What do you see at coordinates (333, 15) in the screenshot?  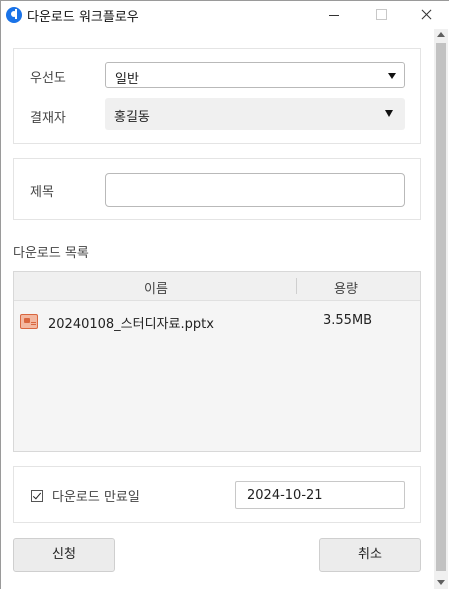 I see `minimize-button` at bounding box center [333, 15].